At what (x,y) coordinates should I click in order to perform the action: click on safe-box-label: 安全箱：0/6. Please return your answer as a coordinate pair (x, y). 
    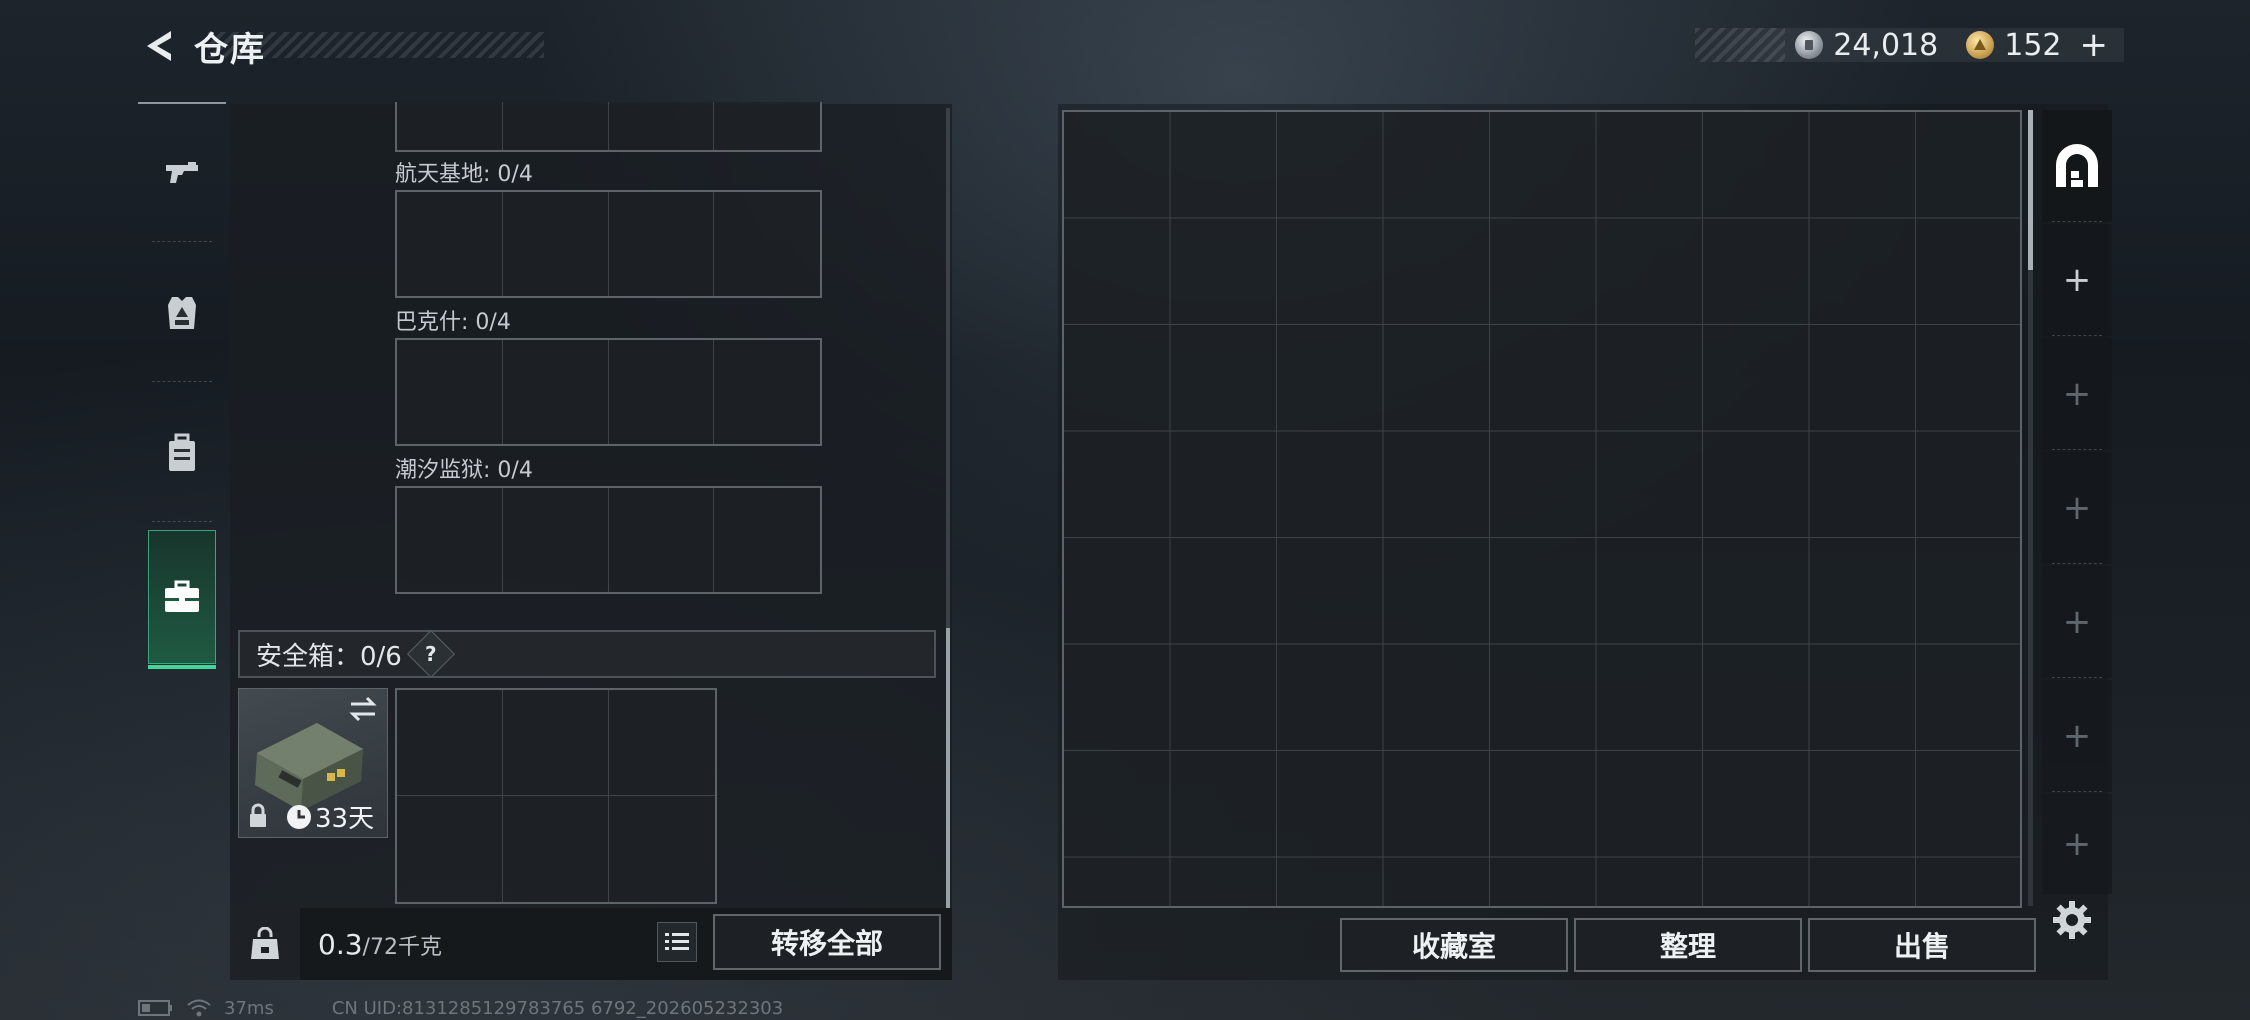
    Looking at the image, I should click on (329, 656).